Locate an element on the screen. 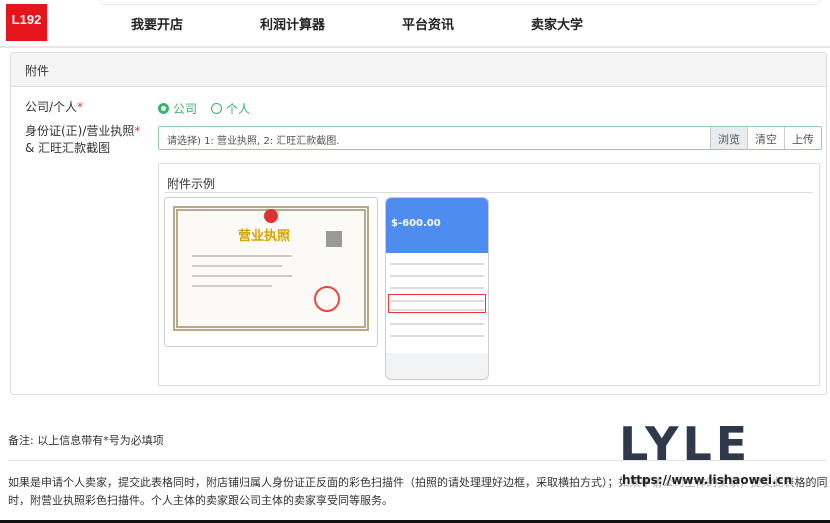 The width and height of the screenshot is (830, 523). business-license-example-image: 营业执照 is located at coordinates (271, 272).